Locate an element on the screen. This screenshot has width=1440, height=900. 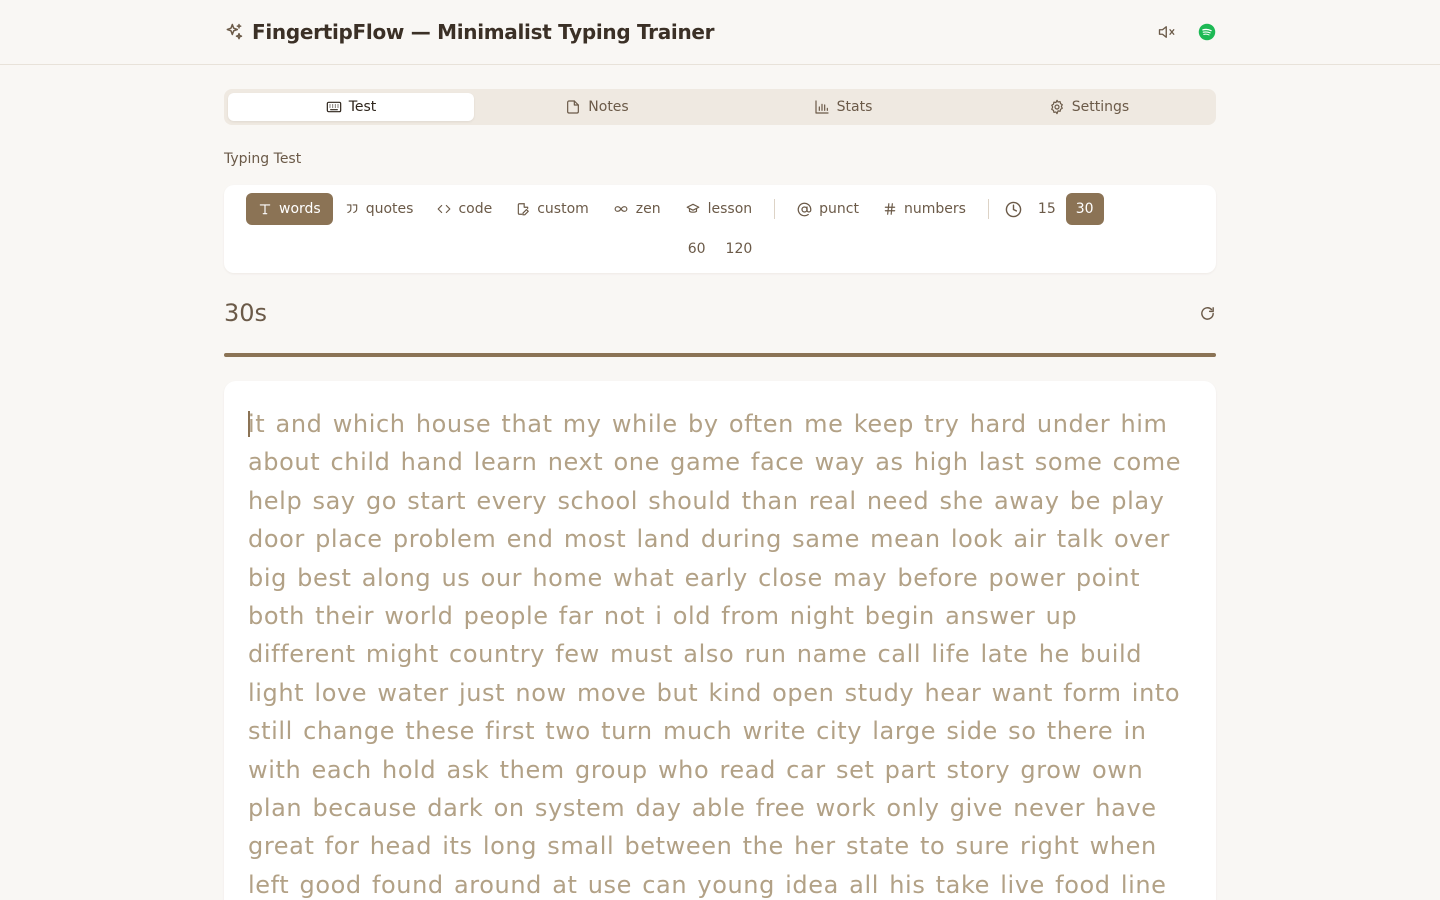
tab-label: Stats is located at coordinates (854, 107).